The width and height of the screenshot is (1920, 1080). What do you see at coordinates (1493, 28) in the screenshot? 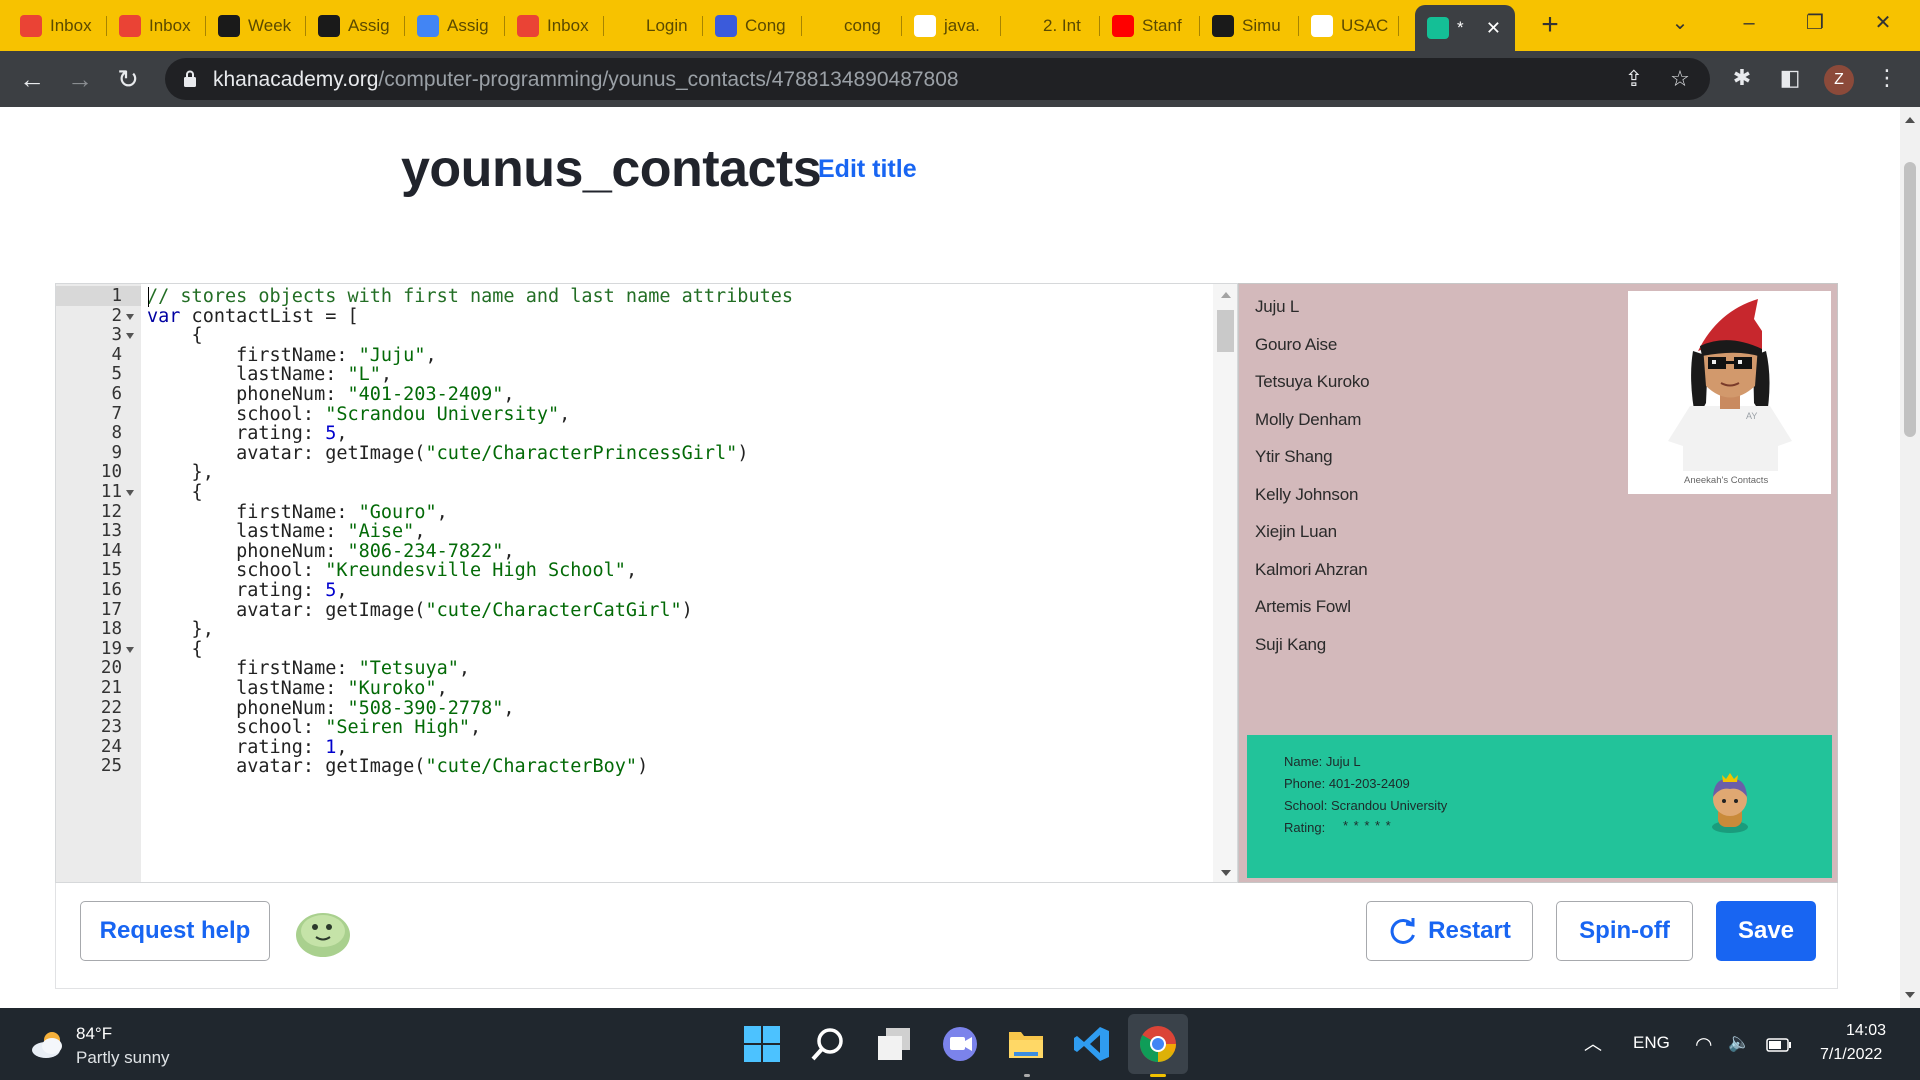
I see `close-tab-icon: ✕` at bounding box center [1493, 28].